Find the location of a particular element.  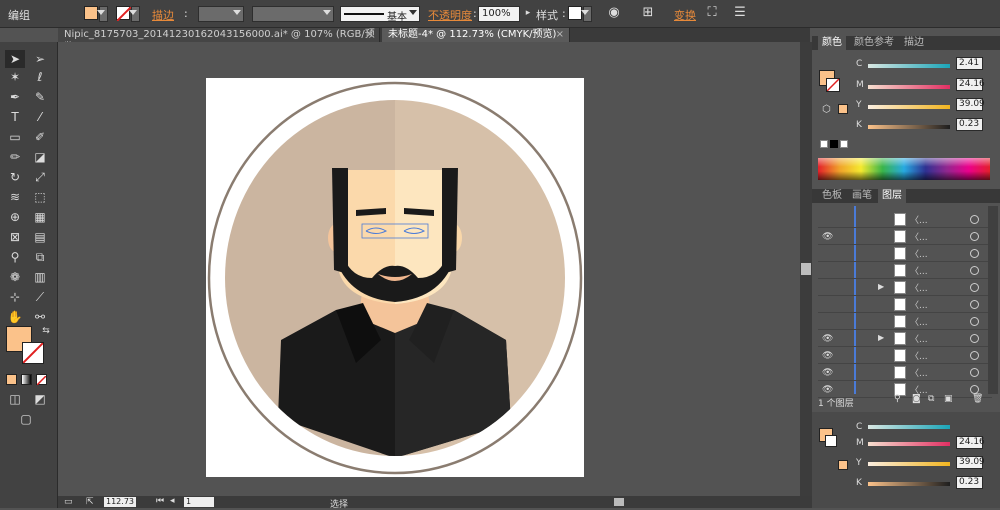

vertical-scroll-thumb is located at coordinates (806, 269).